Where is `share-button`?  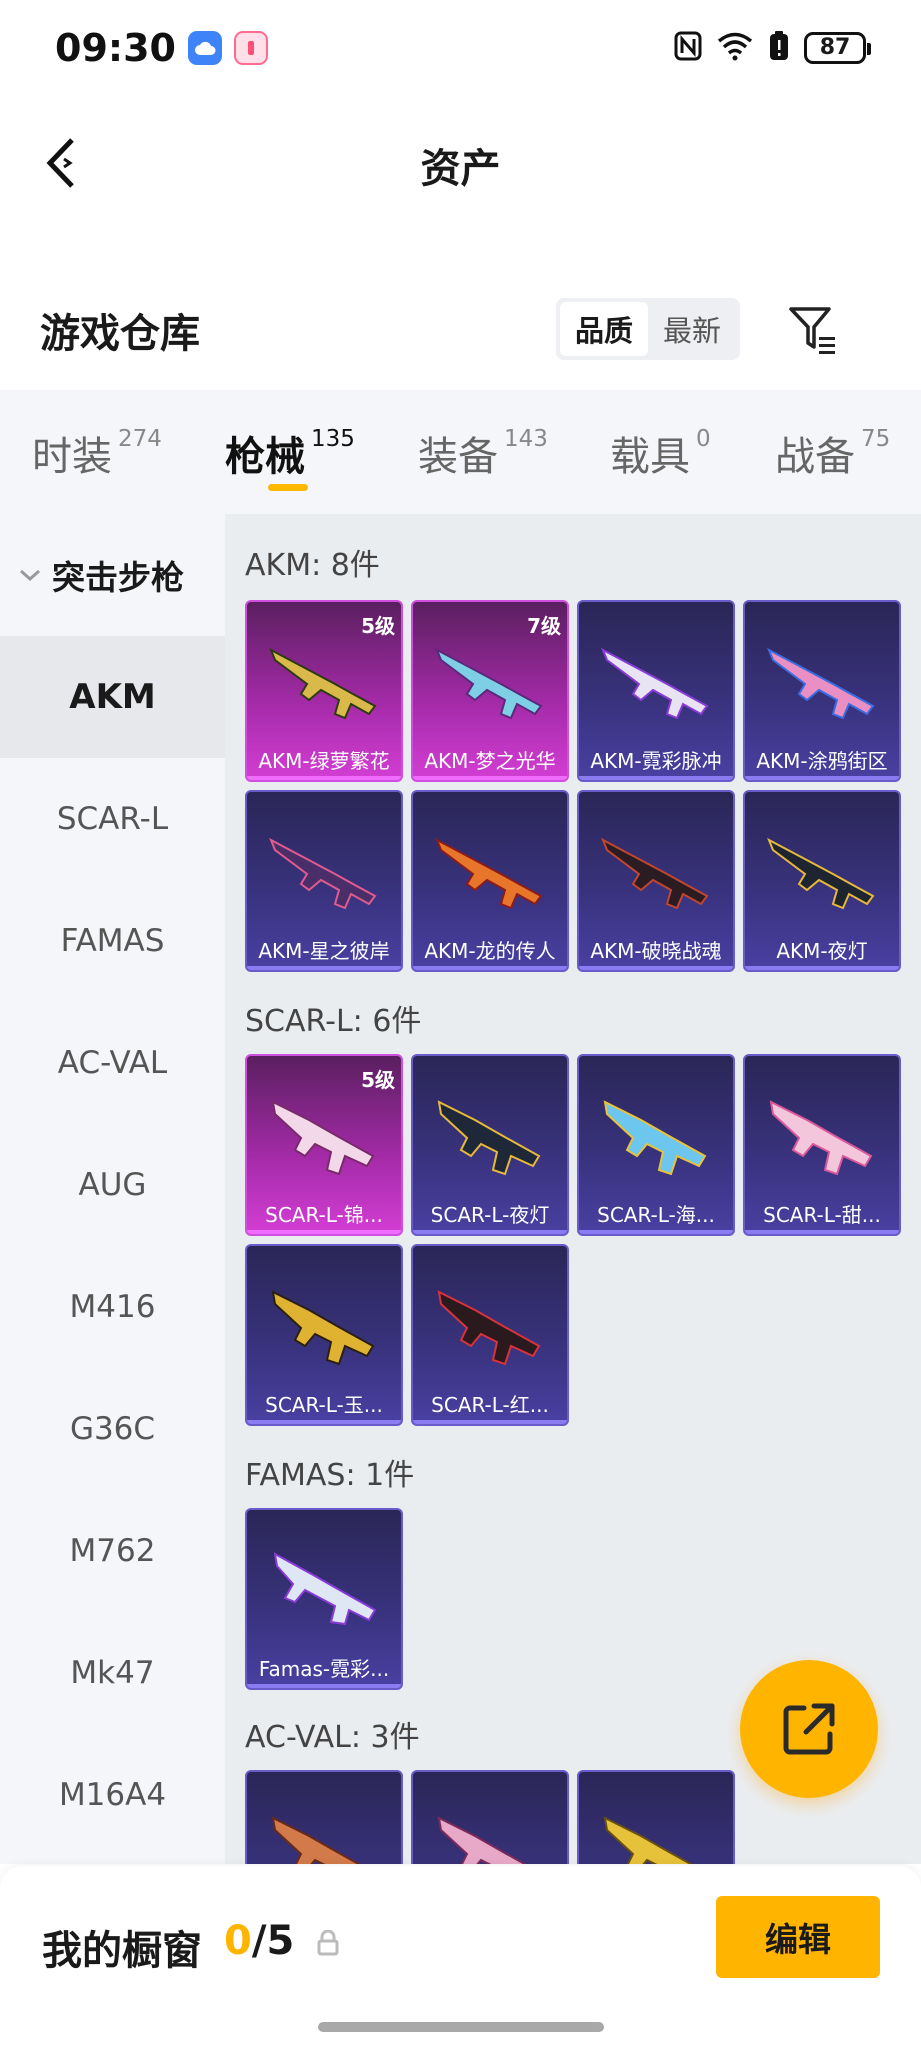 share-button is located at coordinates (809, 1729).